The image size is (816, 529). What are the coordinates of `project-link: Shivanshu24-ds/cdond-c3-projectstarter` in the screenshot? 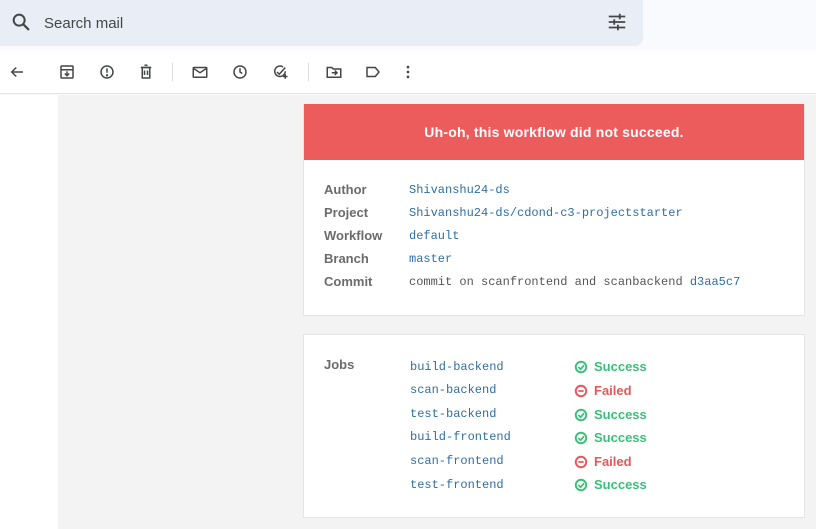 It's located at (546, 213).